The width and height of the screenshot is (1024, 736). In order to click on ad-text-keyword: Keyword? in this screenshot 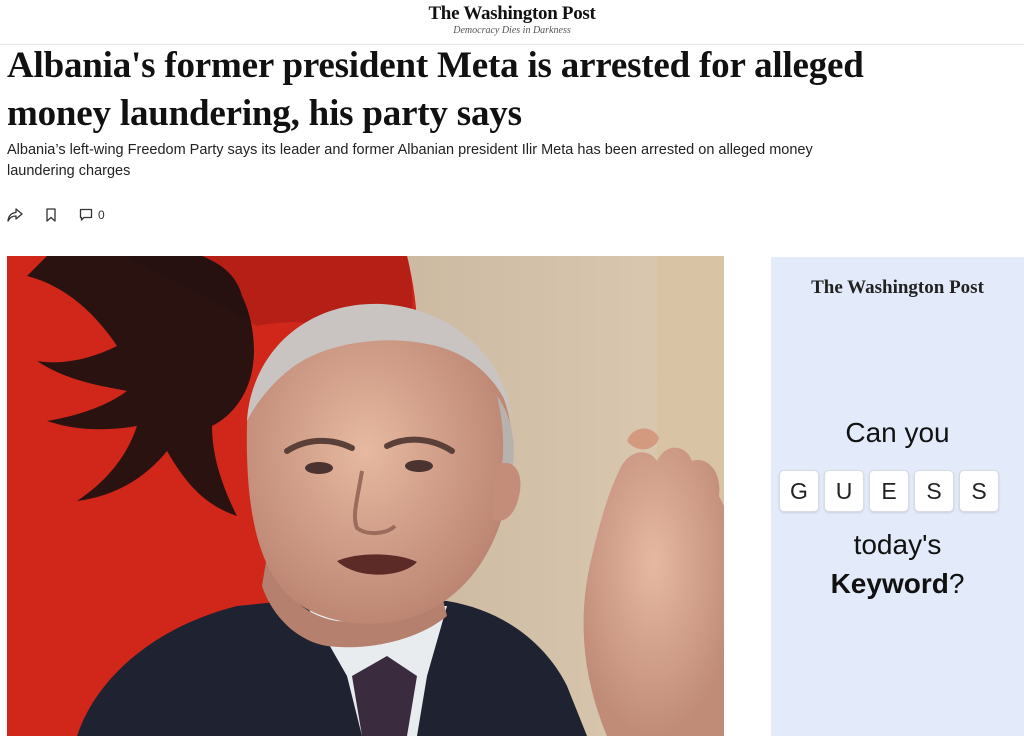, I will do `click(897, 584)`.